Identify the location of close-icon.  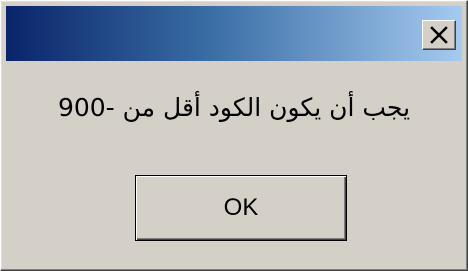
(439, 35).